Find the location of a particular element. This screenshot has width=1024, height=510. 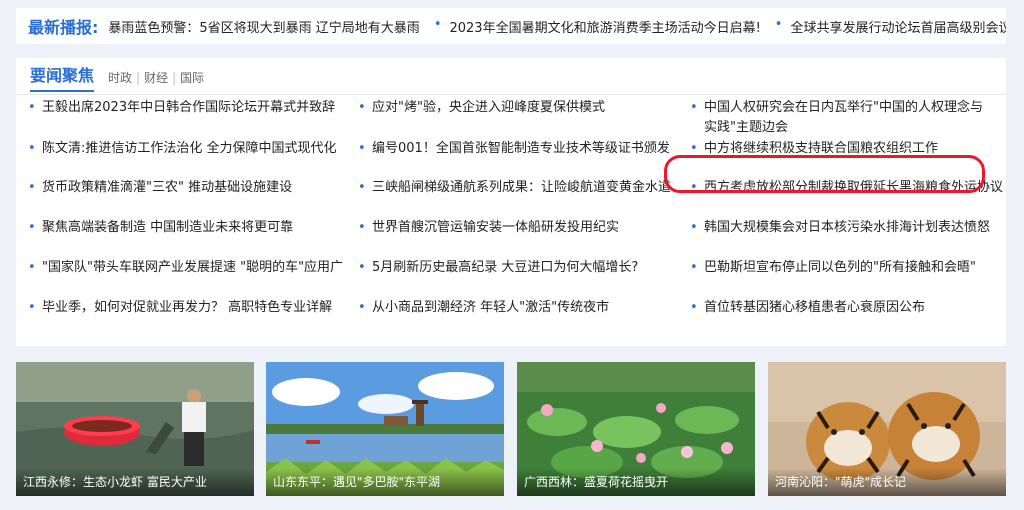

ticker-item: 全球共享发展行动论坛首届高级别会议将在 is located at coordinates (898, 26).